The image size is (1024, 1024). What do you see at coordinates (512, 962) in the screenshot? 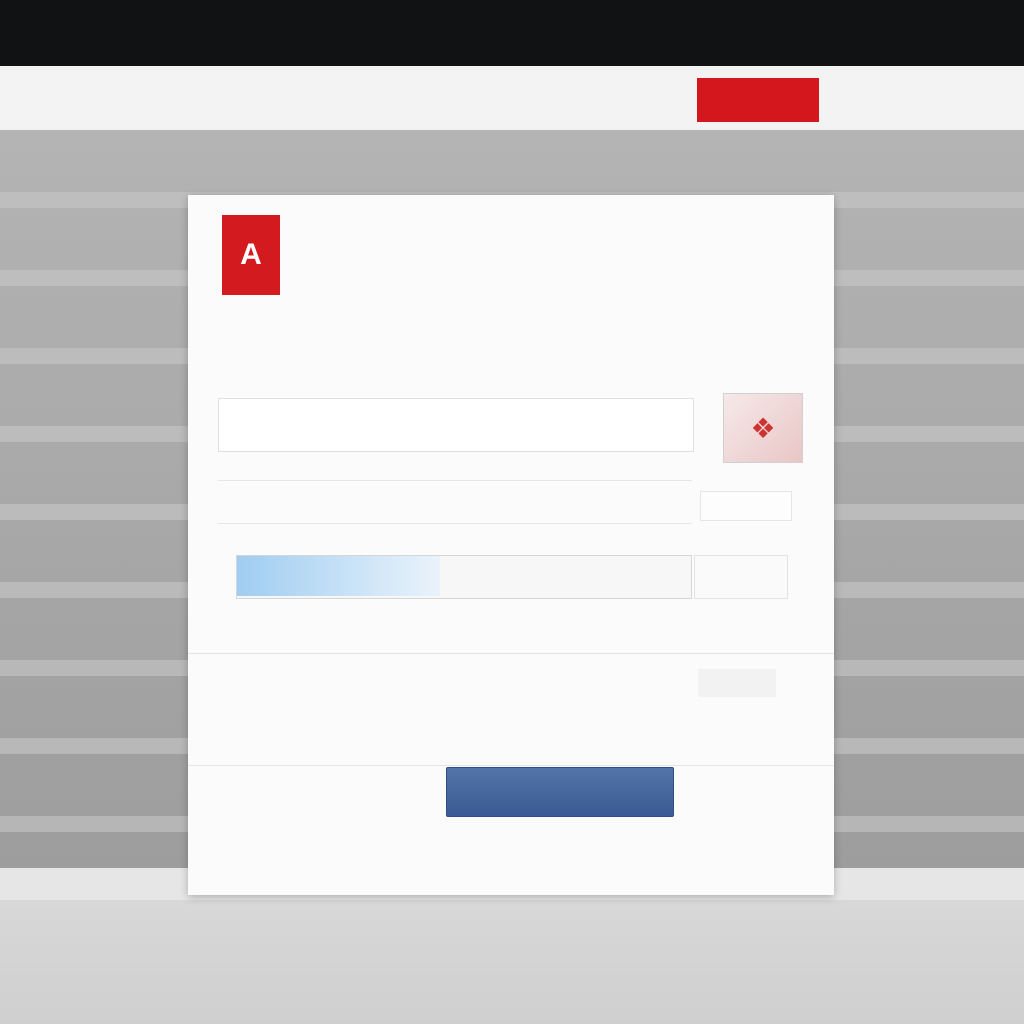
I see `bottom-area` at bounding box center [512, 962].